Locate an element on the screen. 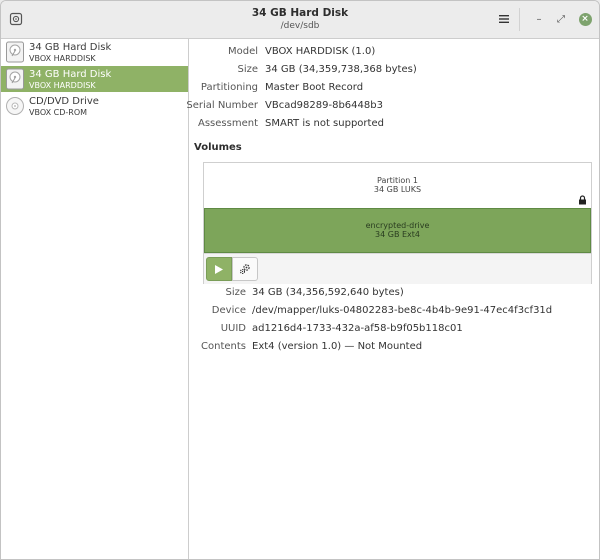 The width and height of the screenshot is (600, 560). volume-name: encrypted-drive is located at coordinates (397, 225).